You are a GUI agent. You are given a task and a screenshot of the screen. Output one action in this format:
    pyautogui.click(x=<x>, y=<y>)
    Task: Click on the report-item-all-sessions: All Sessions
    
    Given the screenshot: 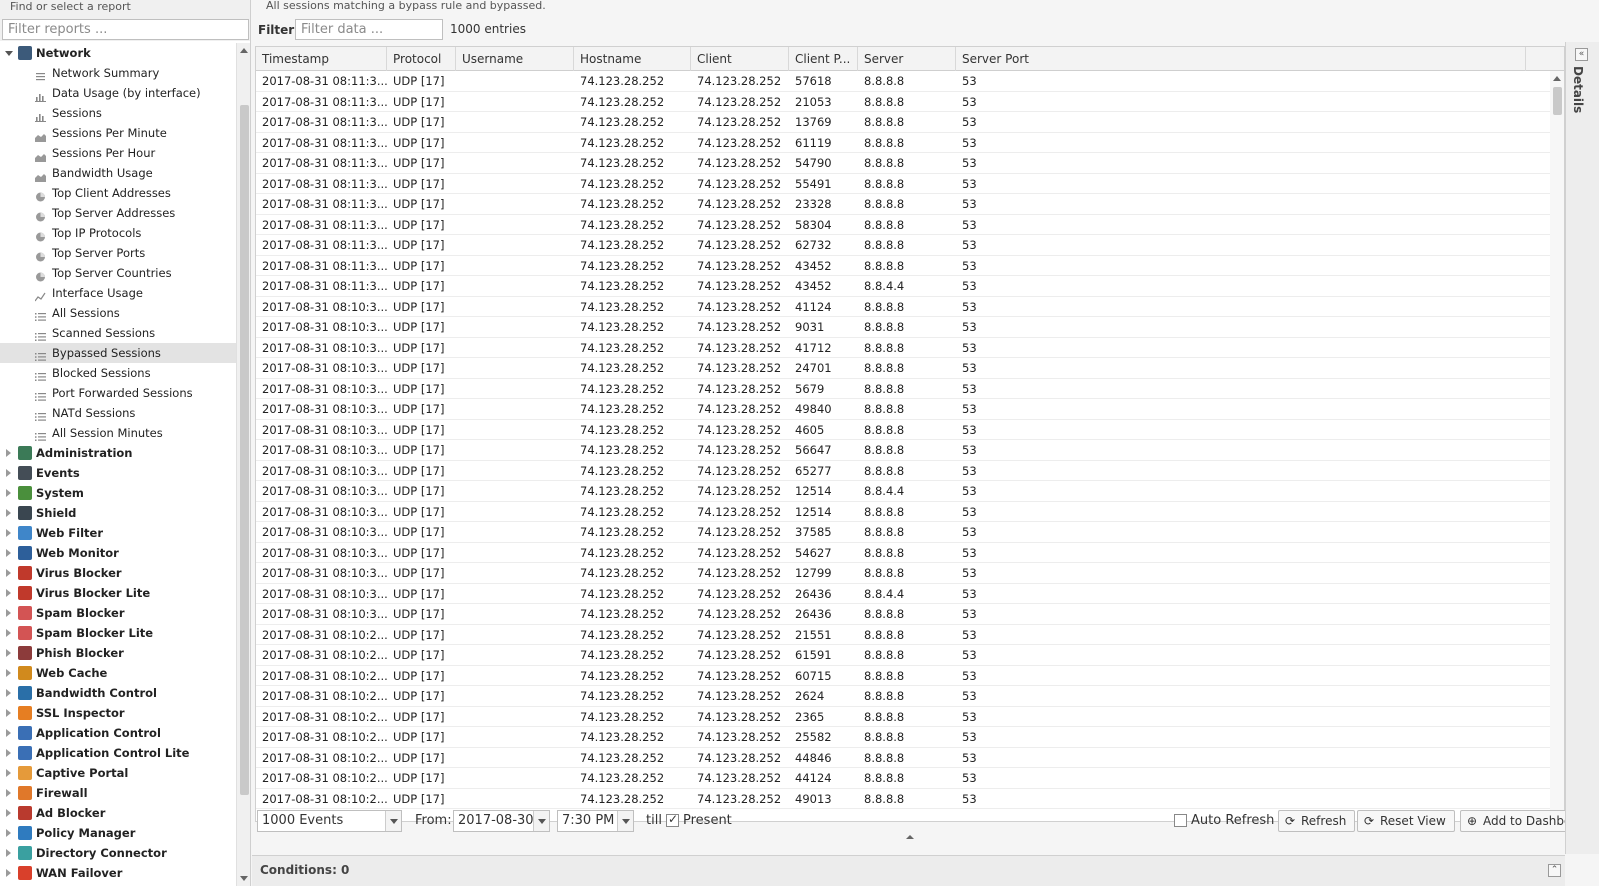 What is the action you would take?
    pyautogui.click(x=118, y=313)
    